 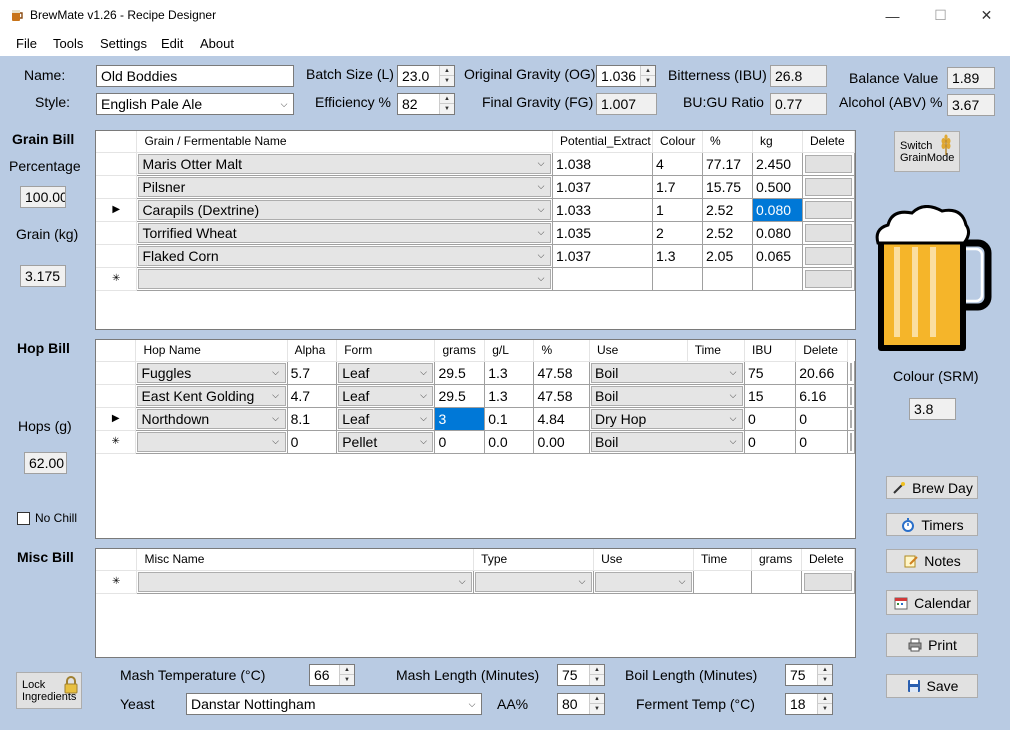 What do you see at coordinates (716, 351) in the screenshot?
I see `hop-col-time: Time` at bounding box center [716, 351].